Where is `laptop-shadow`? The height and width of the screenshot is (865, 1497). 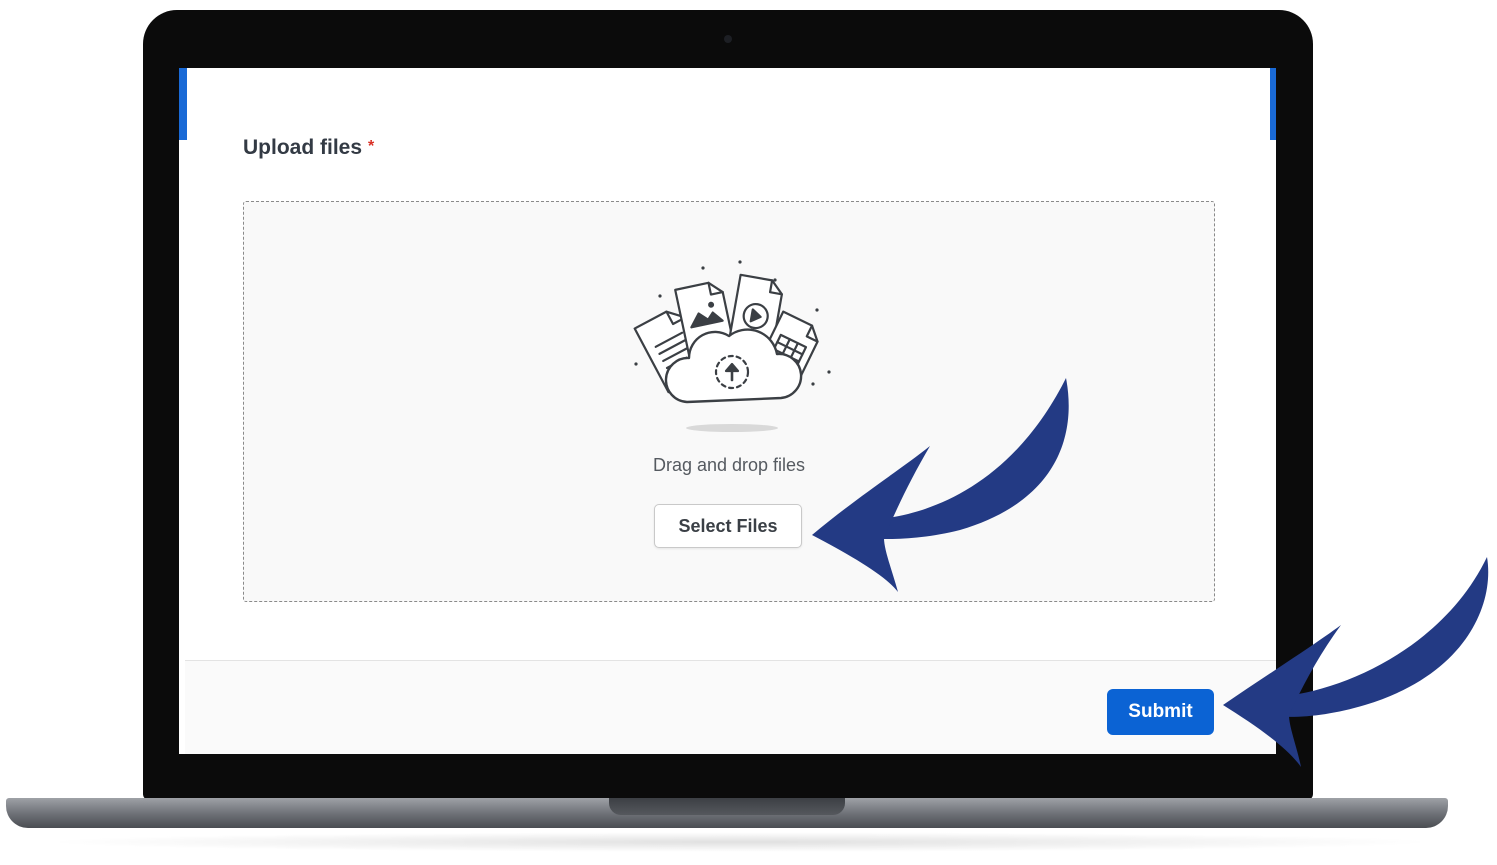
laptop-shadow is located at coordinates (740, 842).